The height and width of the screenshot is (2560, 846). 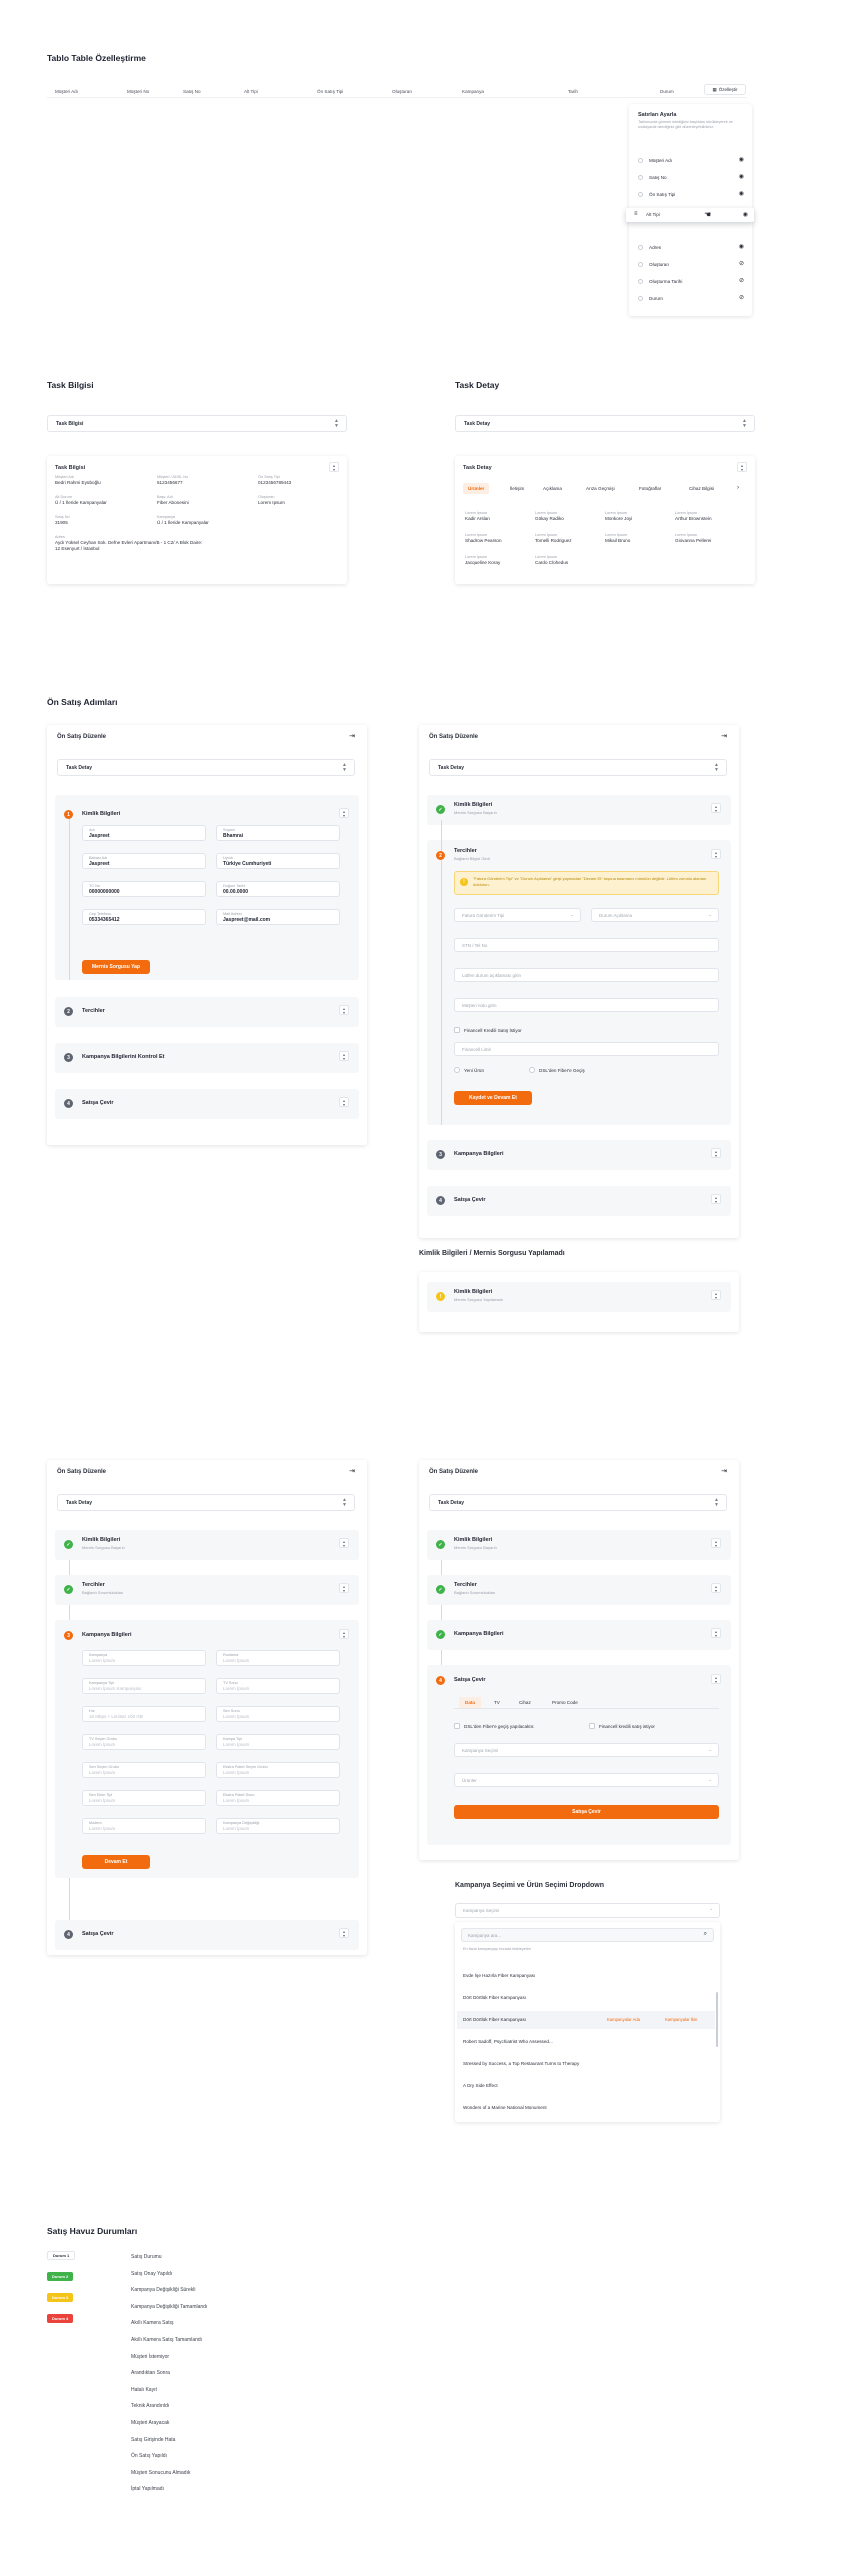 I want to click on detail-tab: Açıklama, so click(x=552, y=488).